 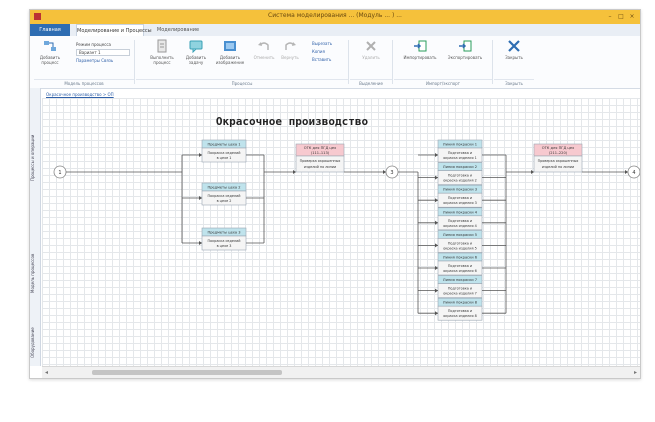 I want to click on process-step-text-cont: окраска изделия 5, so click(x=460, y=248).